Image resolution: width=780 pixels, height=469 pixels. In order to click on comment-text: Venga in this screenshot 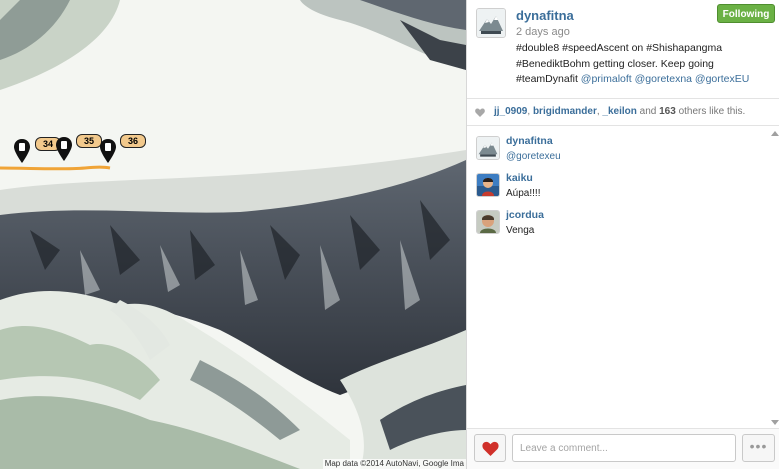, I will do `click(520, 230)`.